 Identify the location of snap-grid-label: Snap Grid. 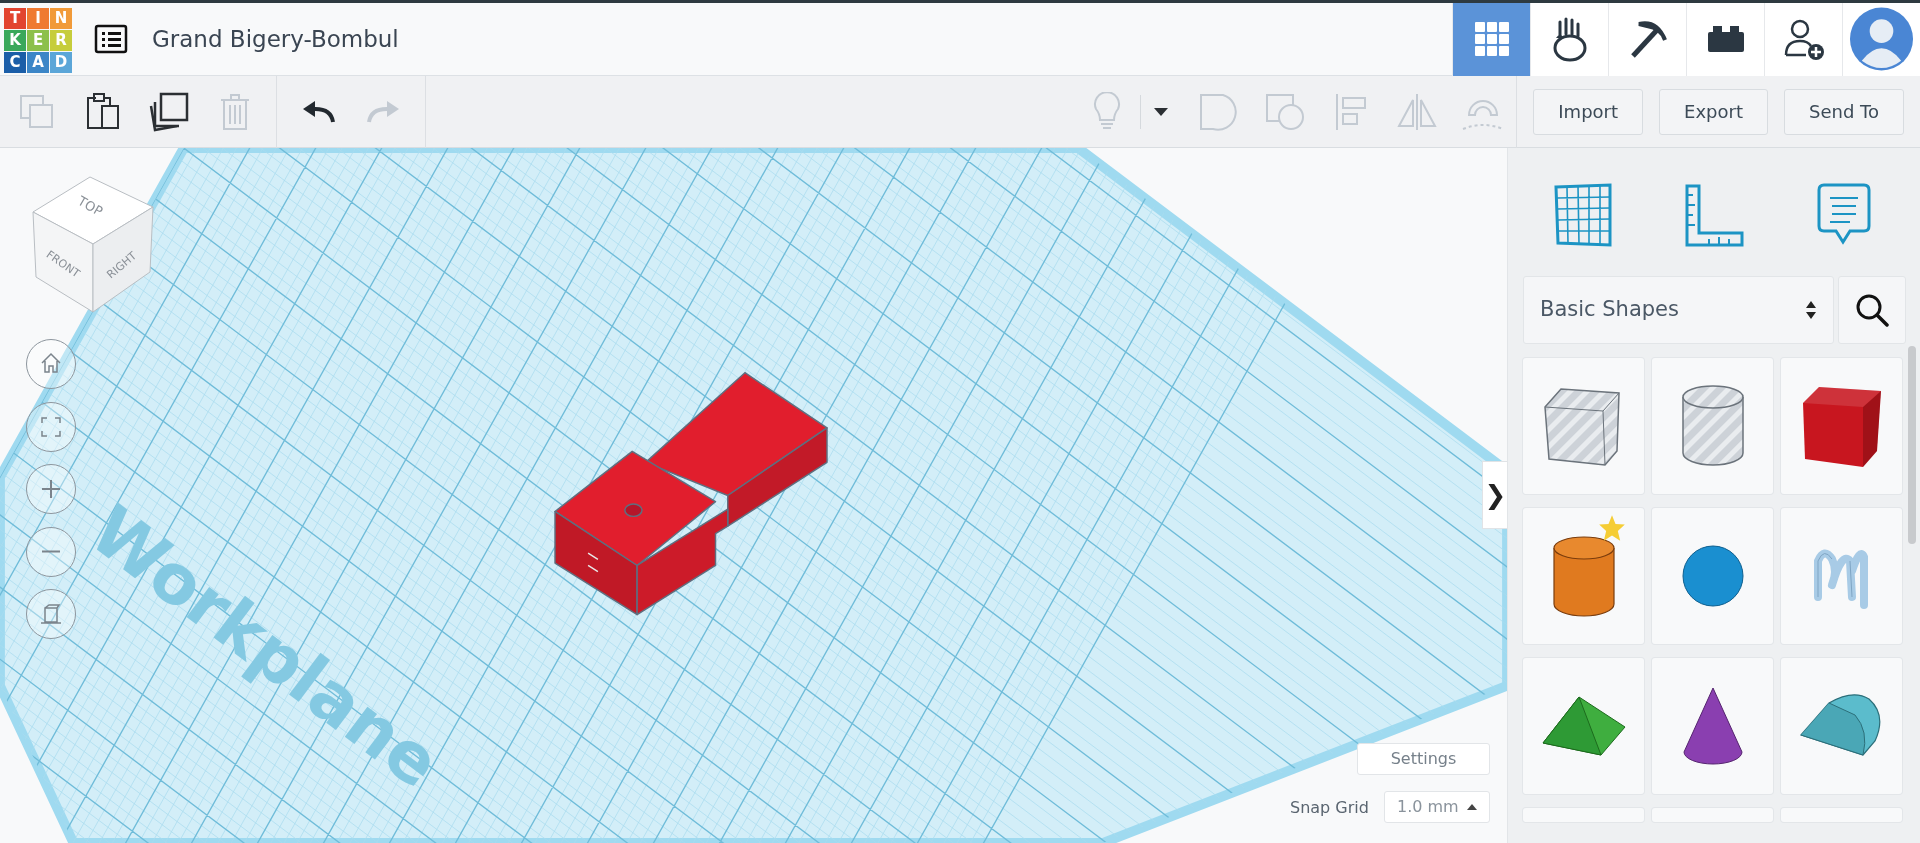
(1329, 808).